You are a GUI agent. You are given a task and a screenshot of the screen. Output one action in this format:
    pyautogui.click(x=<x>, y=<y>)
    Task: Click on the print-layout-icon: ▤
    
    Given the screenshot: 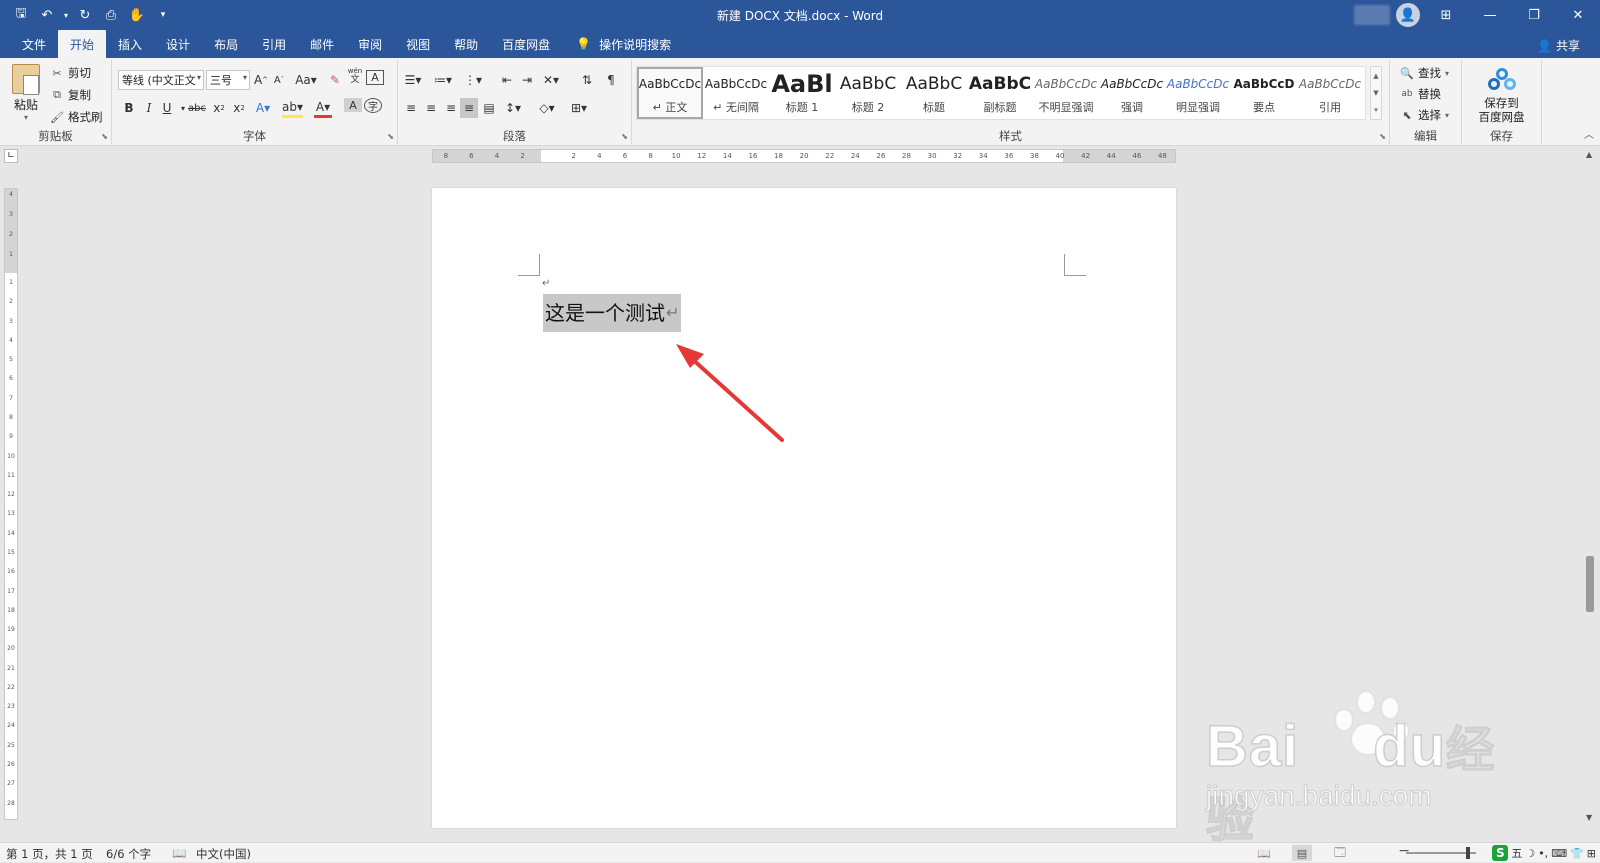 What is the action you would take?
    pyautogui.click(x=1302, y=853)
    